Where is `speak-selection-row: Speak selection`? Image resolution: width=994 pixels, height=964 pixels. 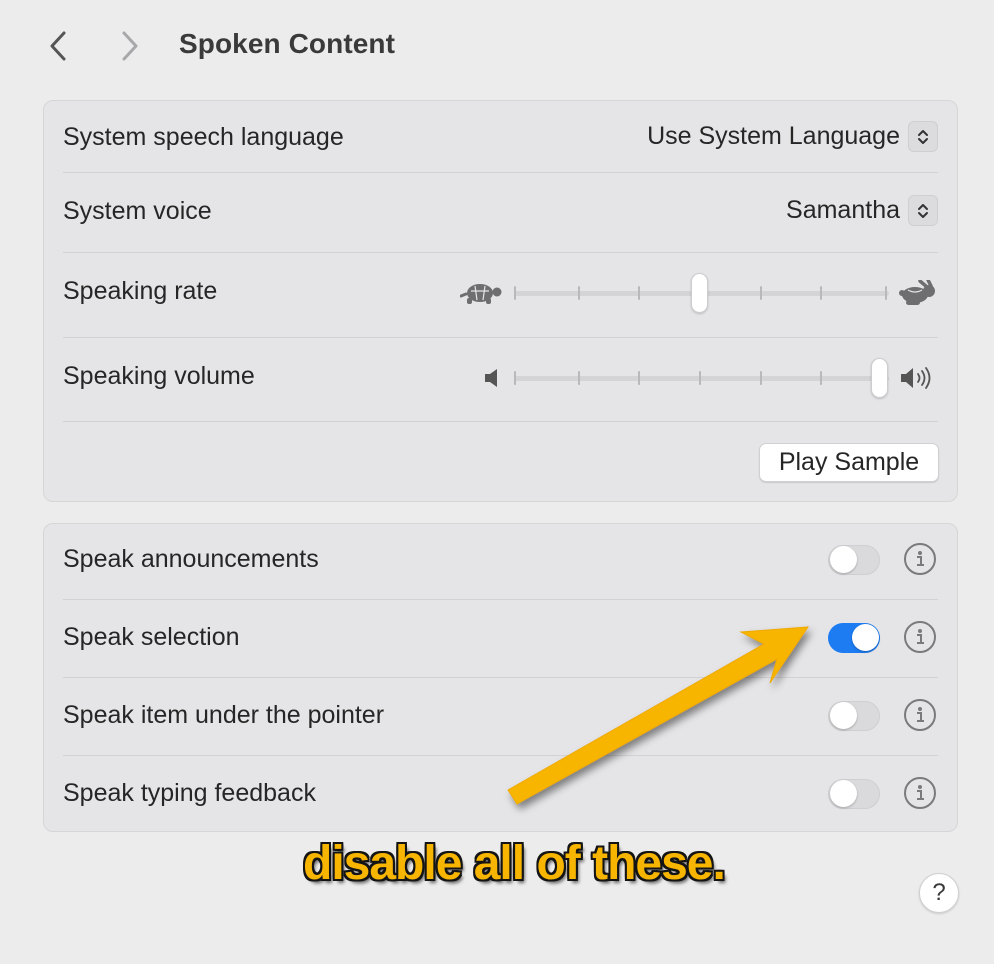
speak-selection-row: Speak selection is located at coordinates (500, 639).